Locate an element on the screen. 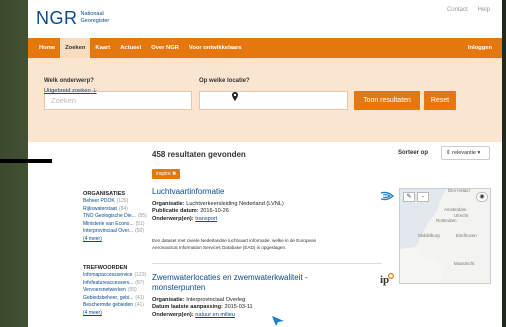 The image size is (506, 327). result-divider is located at coordinates (267, 263).